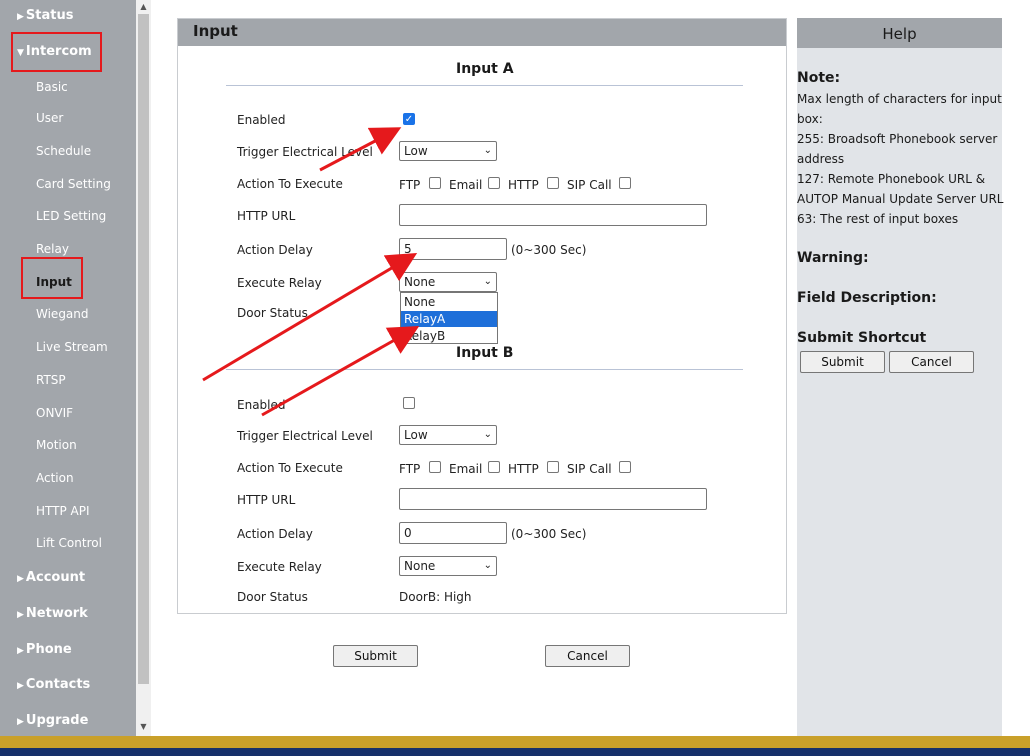 Image resolution: width=1030 pixels, height=756 pixels. I want to click on annotation-overlay, so click(311, 272).